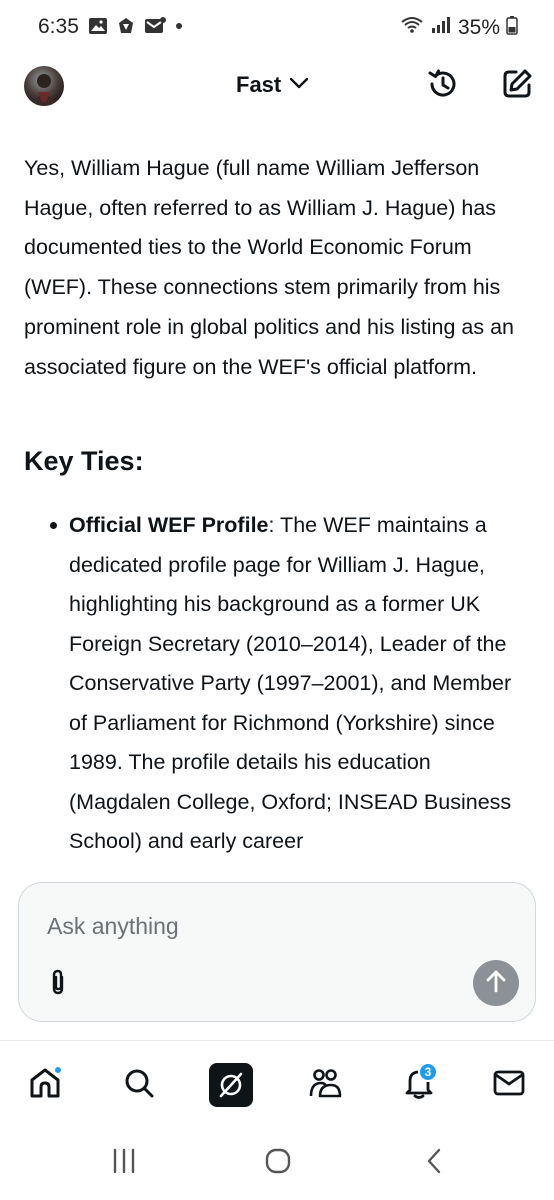 This screenshot has width=554, height=1200. Describe the element at coordinates (441, 27) in the screenshot. I see `signal-icon` at that location.